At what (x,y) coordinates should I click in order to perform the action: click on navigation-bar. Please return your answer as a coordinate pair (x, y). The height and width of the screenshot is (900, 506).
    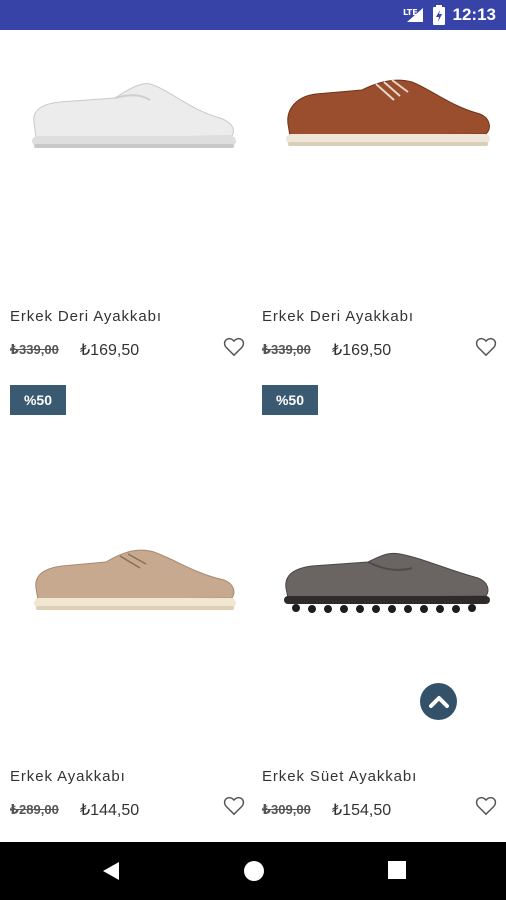
    Looking at the image, I should click on (253, 871).